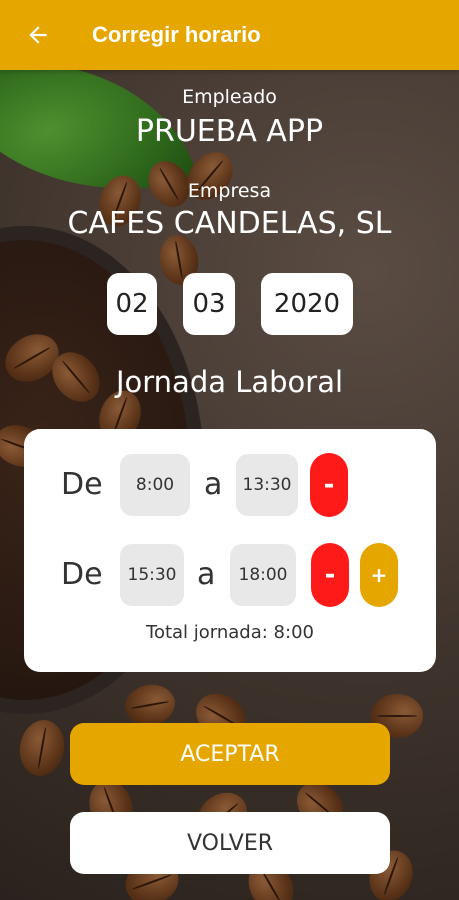  What do you see at coordinates (230, 632) in the screenshot?
I see `total-hours: Total jornada: 8:00` at bounding box center [230, 632].